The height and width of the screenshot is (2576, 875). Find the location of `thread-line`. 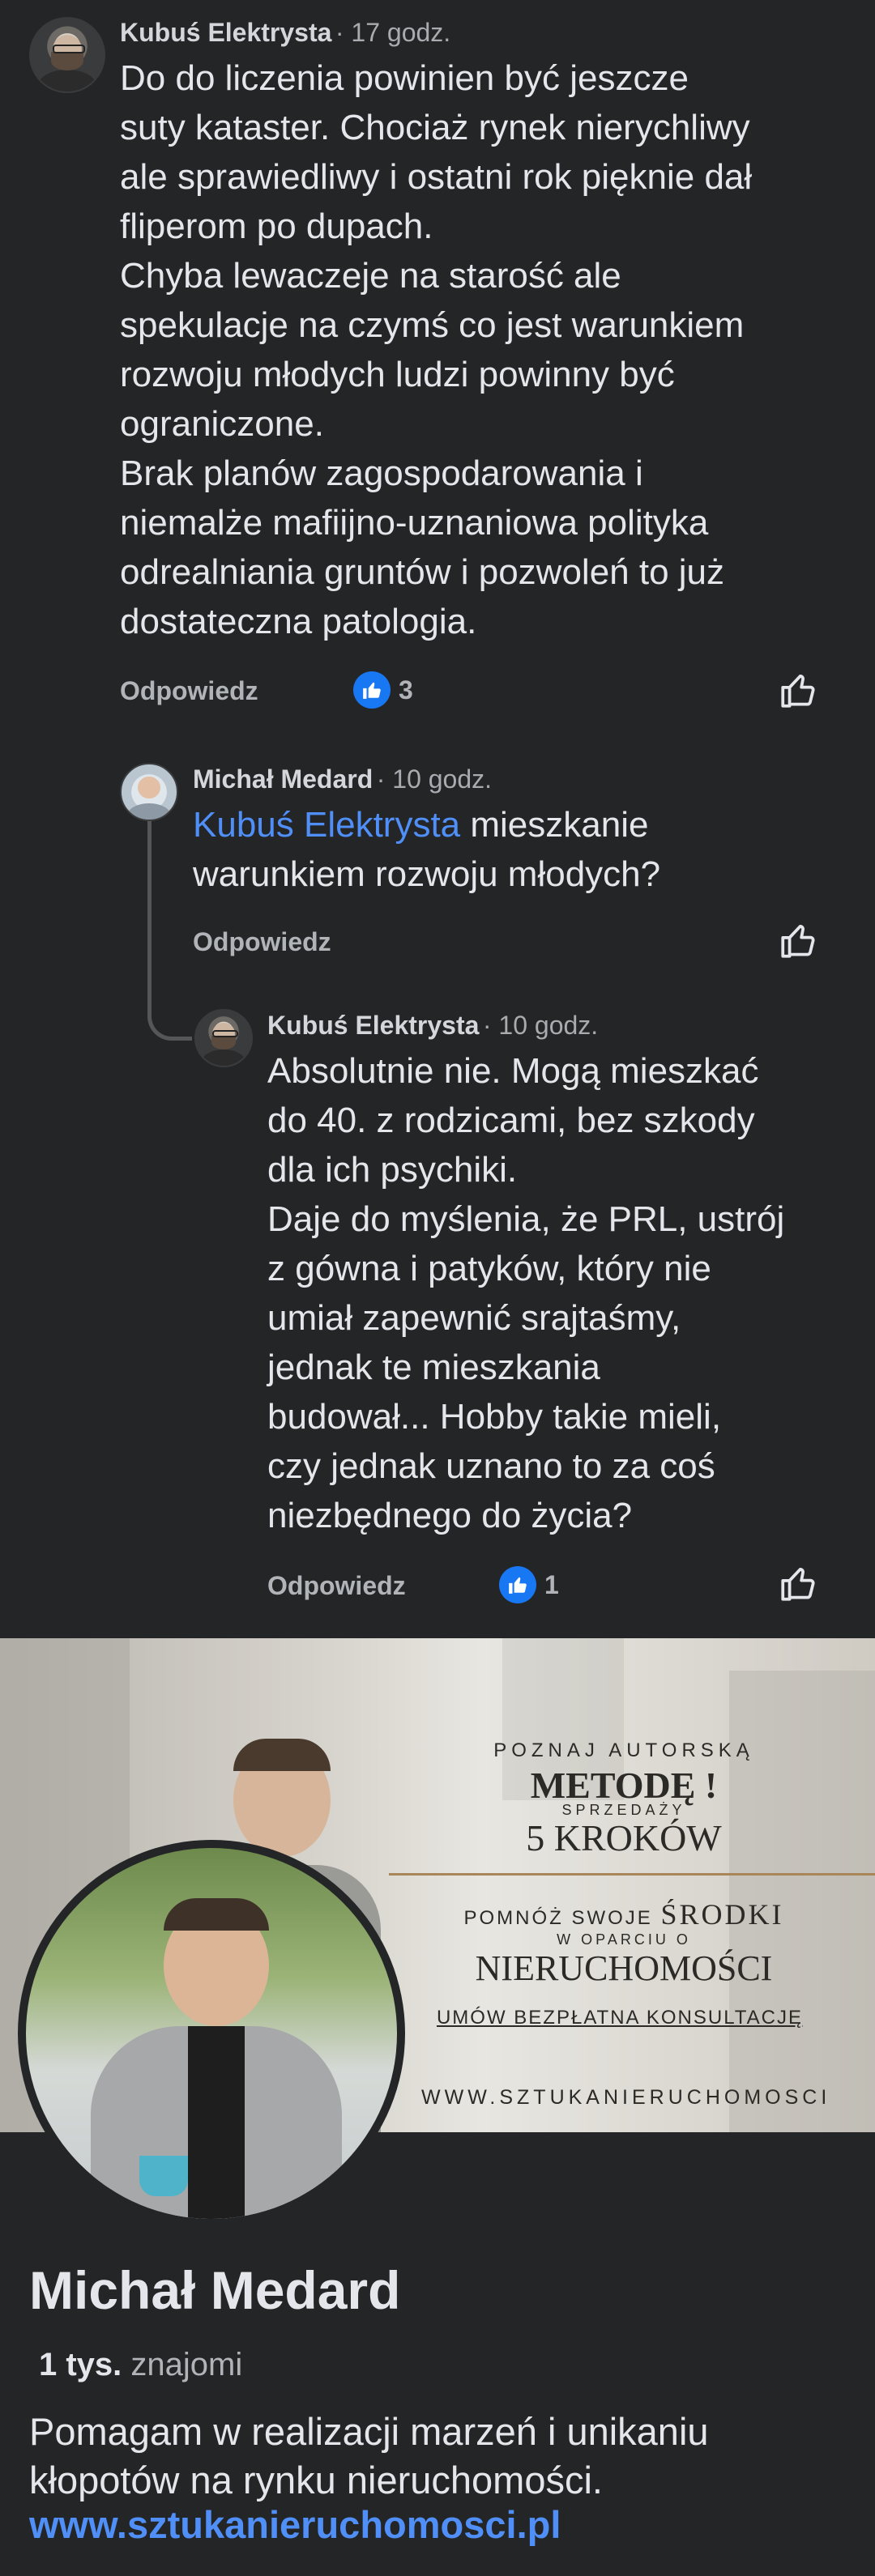

thread-line is located at coordinates (149, 899).